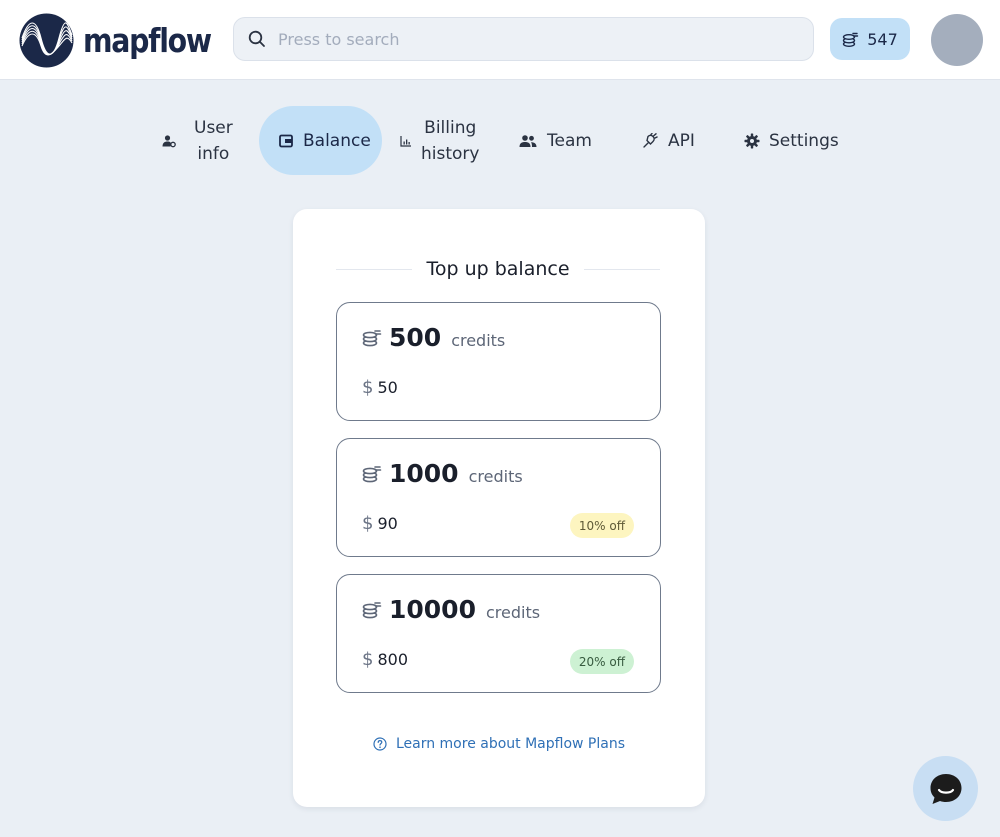  Describe the element at coordinates (380, 744) in the screenshot. I see `question-circle-icon` at that location.